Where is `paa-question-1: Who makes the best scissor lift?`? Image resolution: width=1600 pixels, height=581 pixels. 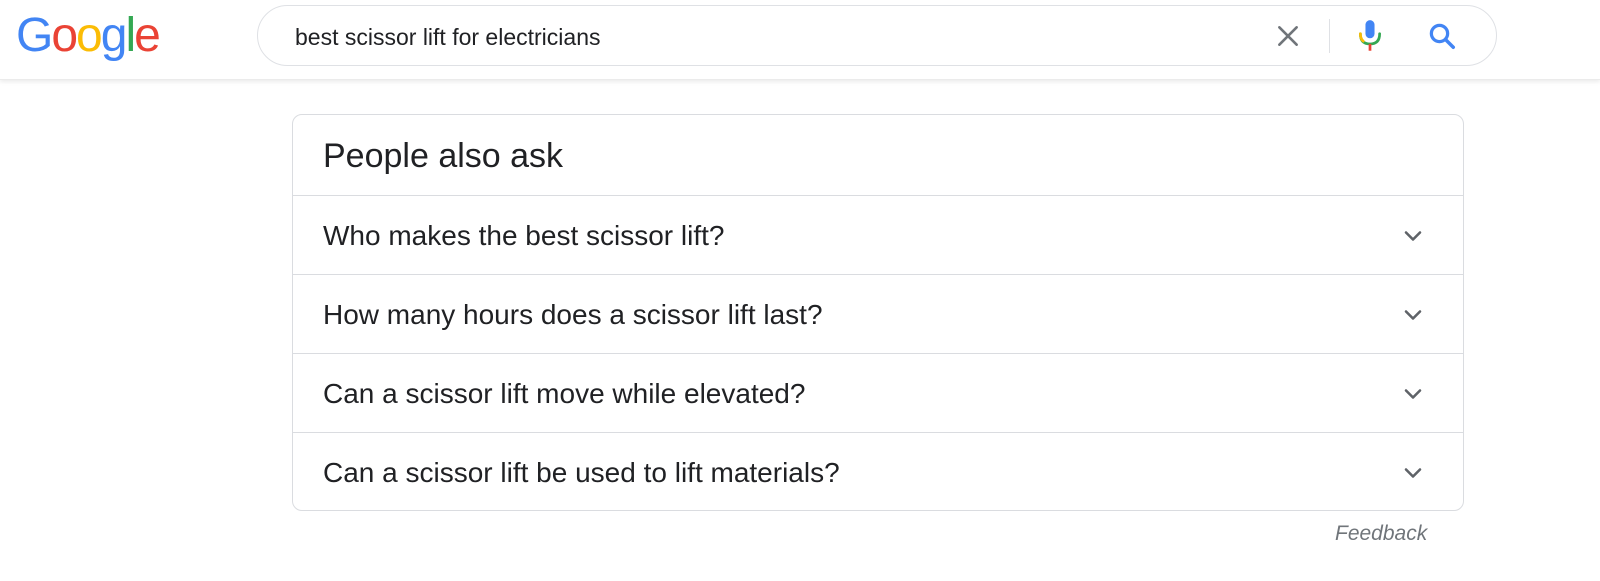 paa-question-1: Who makes the best scissor lift? is located at coordinates (878, 234).